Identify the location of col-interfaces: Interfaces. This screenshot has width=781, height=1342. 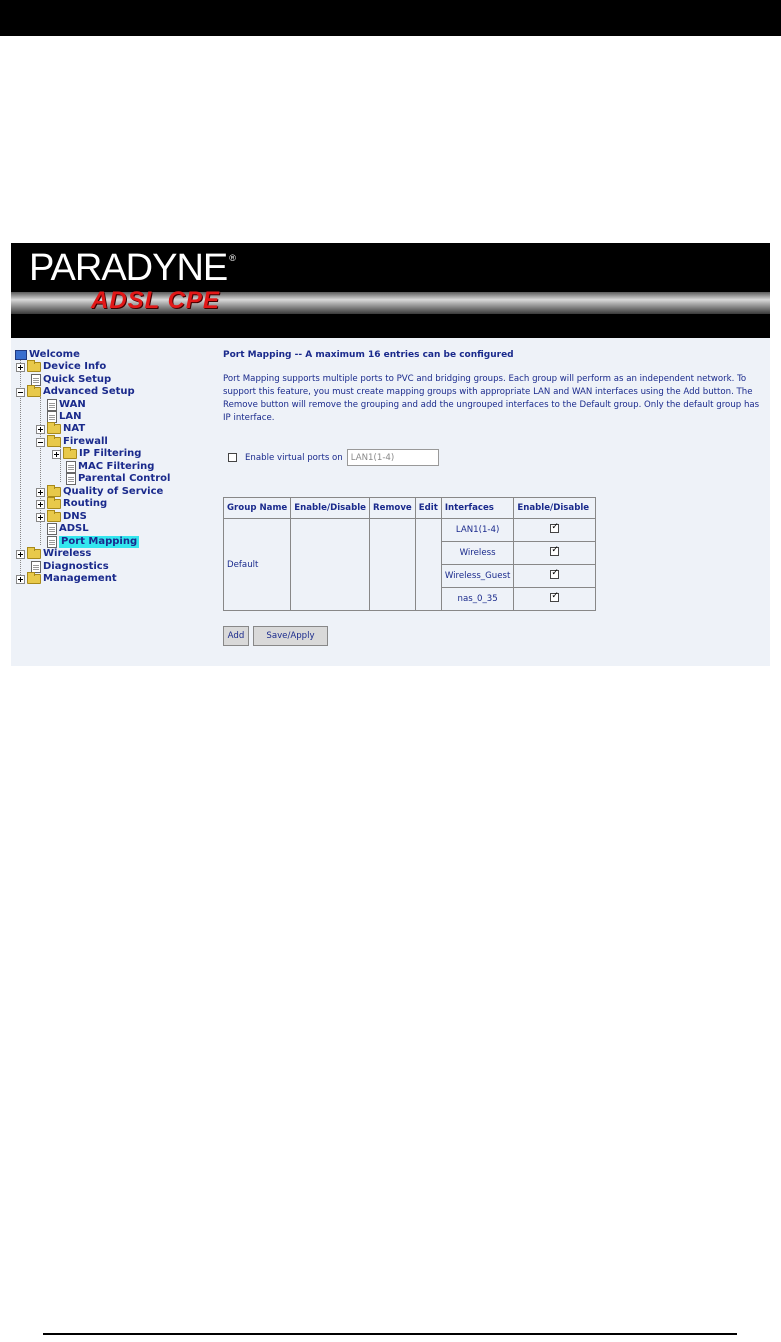
(477, 508).